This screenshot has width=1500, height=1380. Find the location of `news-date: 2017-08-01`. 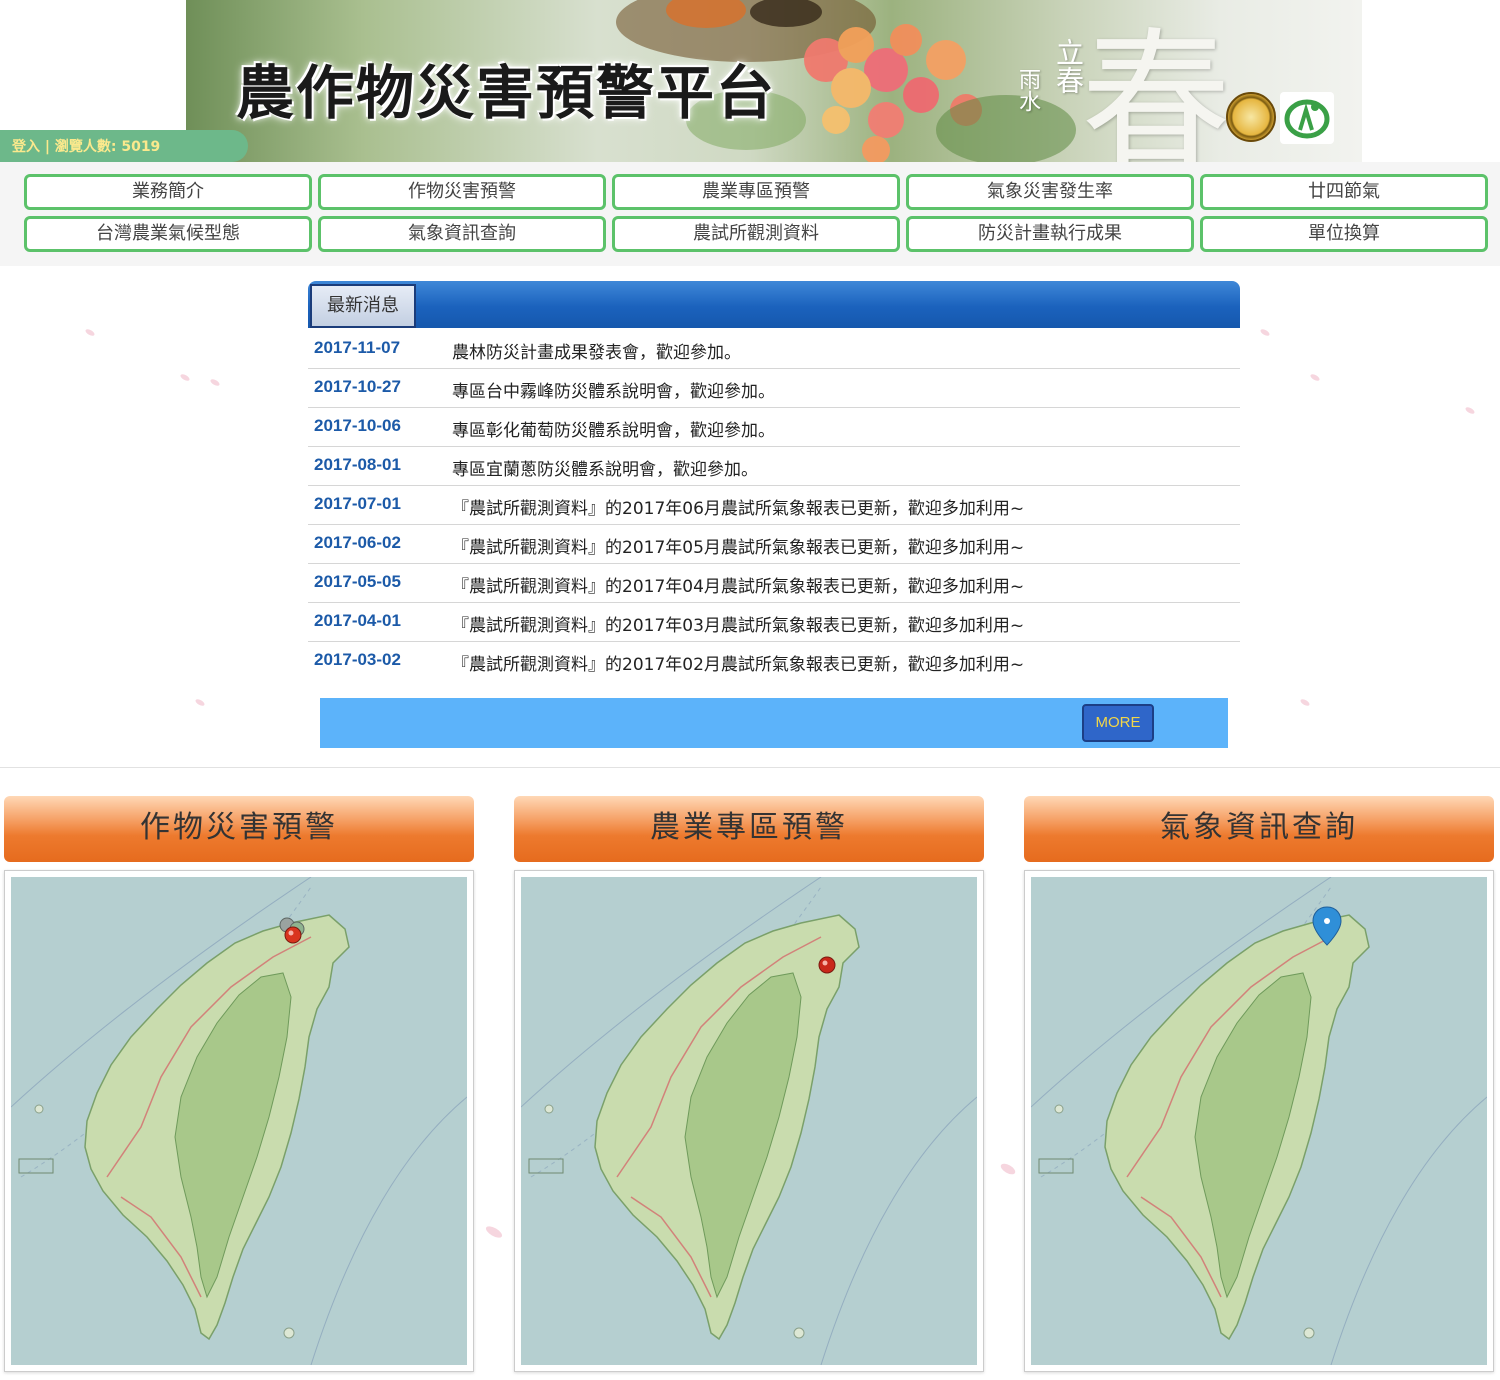

news-date: 2017-08-01 is located at coordinates (357, 464).